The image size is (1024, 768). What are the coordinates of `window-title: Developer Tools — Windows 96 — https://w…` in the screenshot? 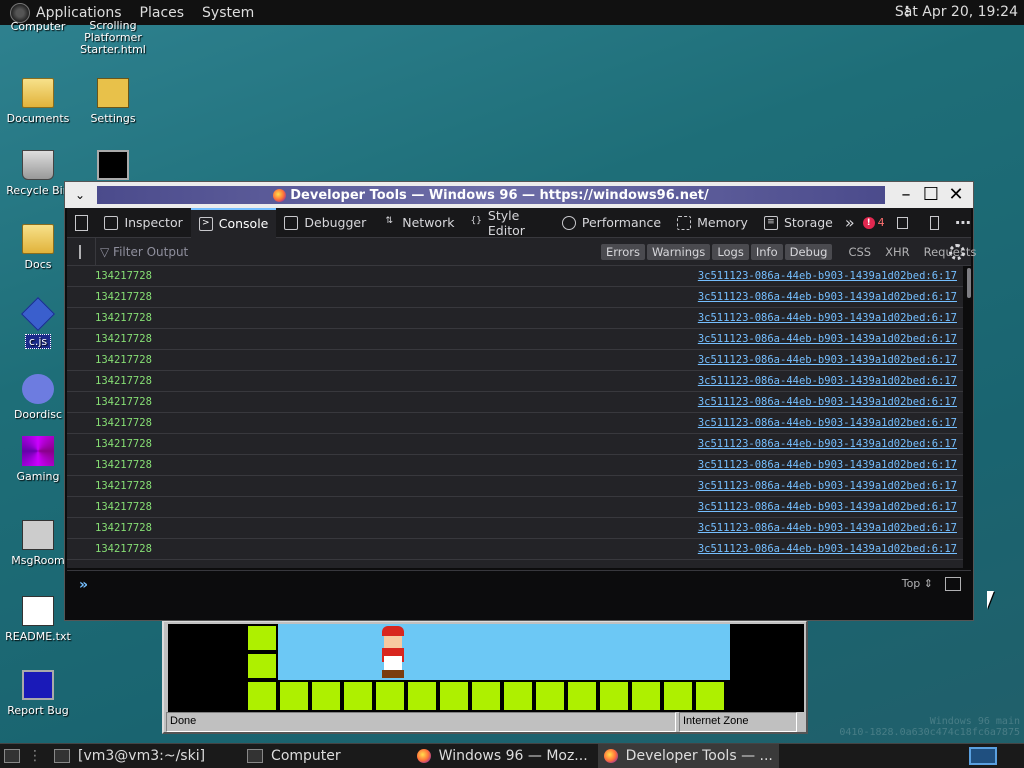 It's located at (491, 195).